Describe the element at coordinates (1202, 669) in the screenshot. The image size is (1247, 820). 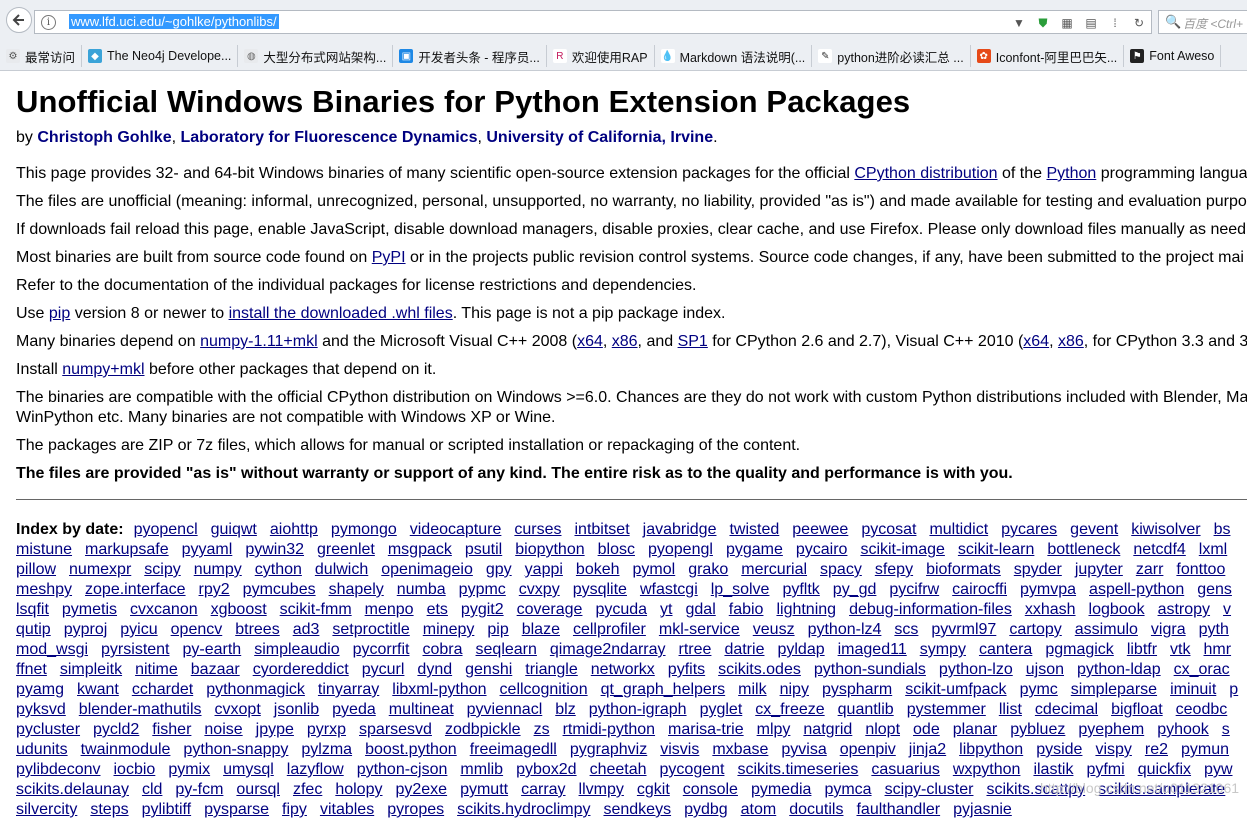
I see `package-link: cx_orac` at that location.